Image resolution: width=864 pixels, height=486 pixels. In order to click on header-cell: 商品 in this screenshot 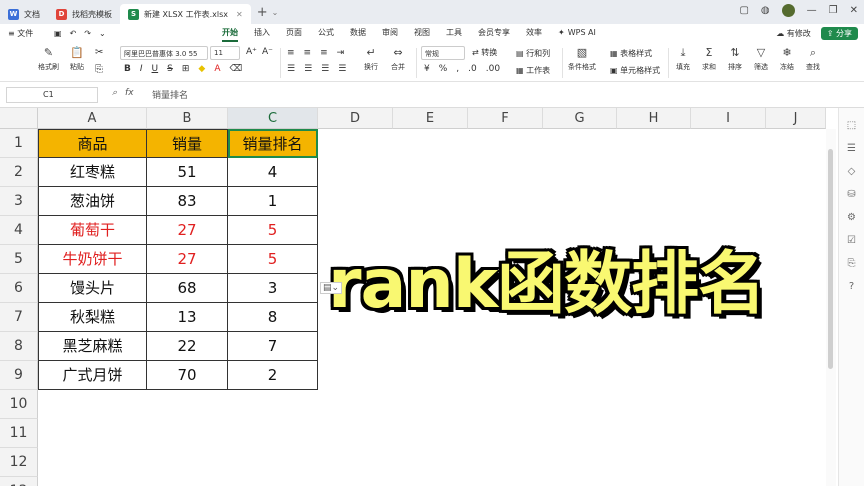, I will do `click(92, 143)`.